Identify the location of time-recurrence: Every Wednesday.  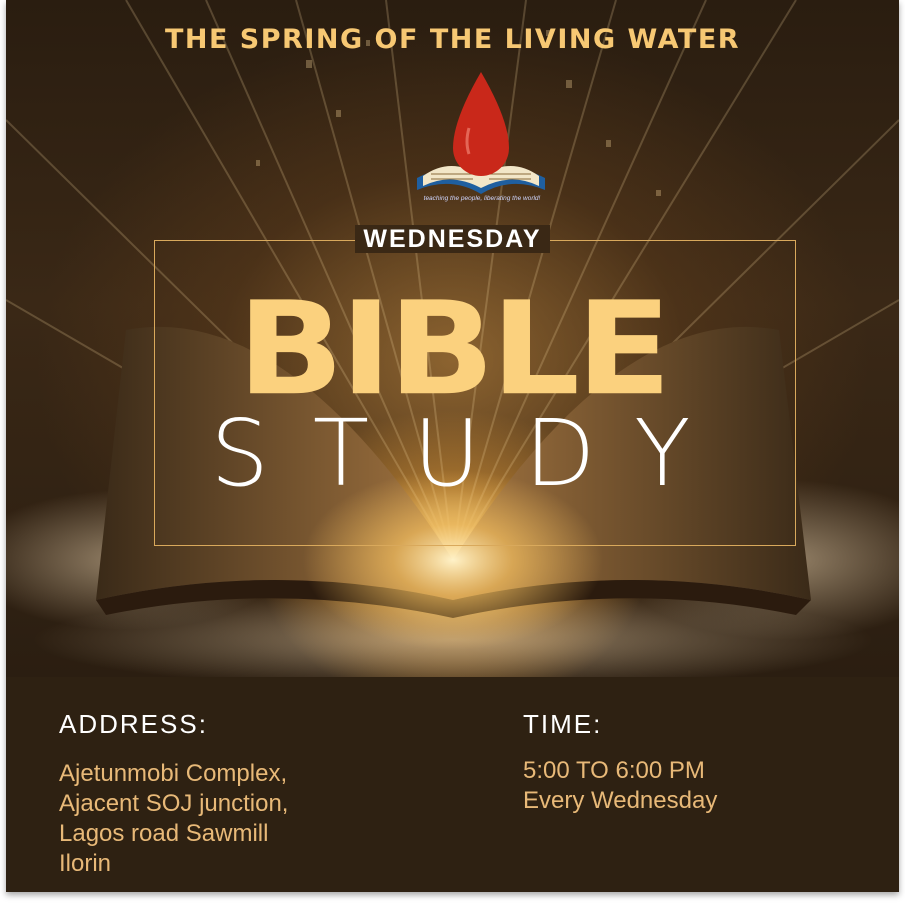
(620, 800).